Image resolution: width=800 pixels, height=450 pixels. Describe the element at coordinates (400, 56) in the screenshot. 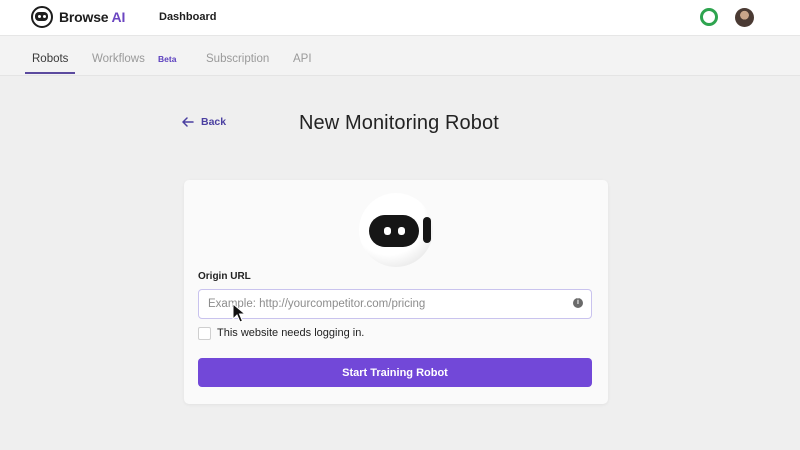

I see `tabs-bar: Robots Workflows Beta Subscription API` at that location.